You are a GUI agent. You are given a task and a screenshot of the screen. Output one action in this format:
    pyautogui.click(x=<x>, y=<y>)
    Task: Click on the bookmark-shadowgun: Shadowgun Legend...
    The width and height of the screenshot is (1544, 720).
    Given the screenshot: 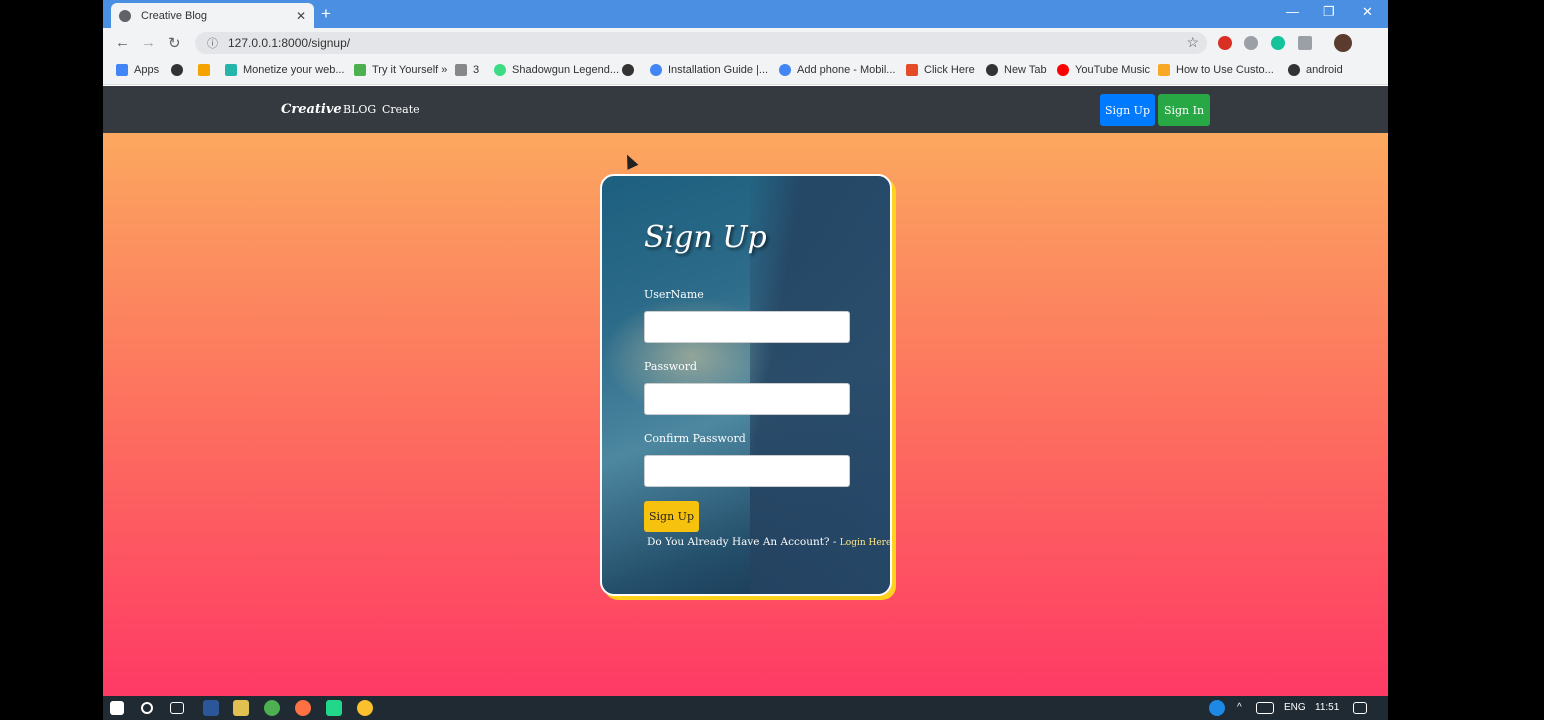 What is the action you would take?
    pyautogui.click(x=556, y=70)
    